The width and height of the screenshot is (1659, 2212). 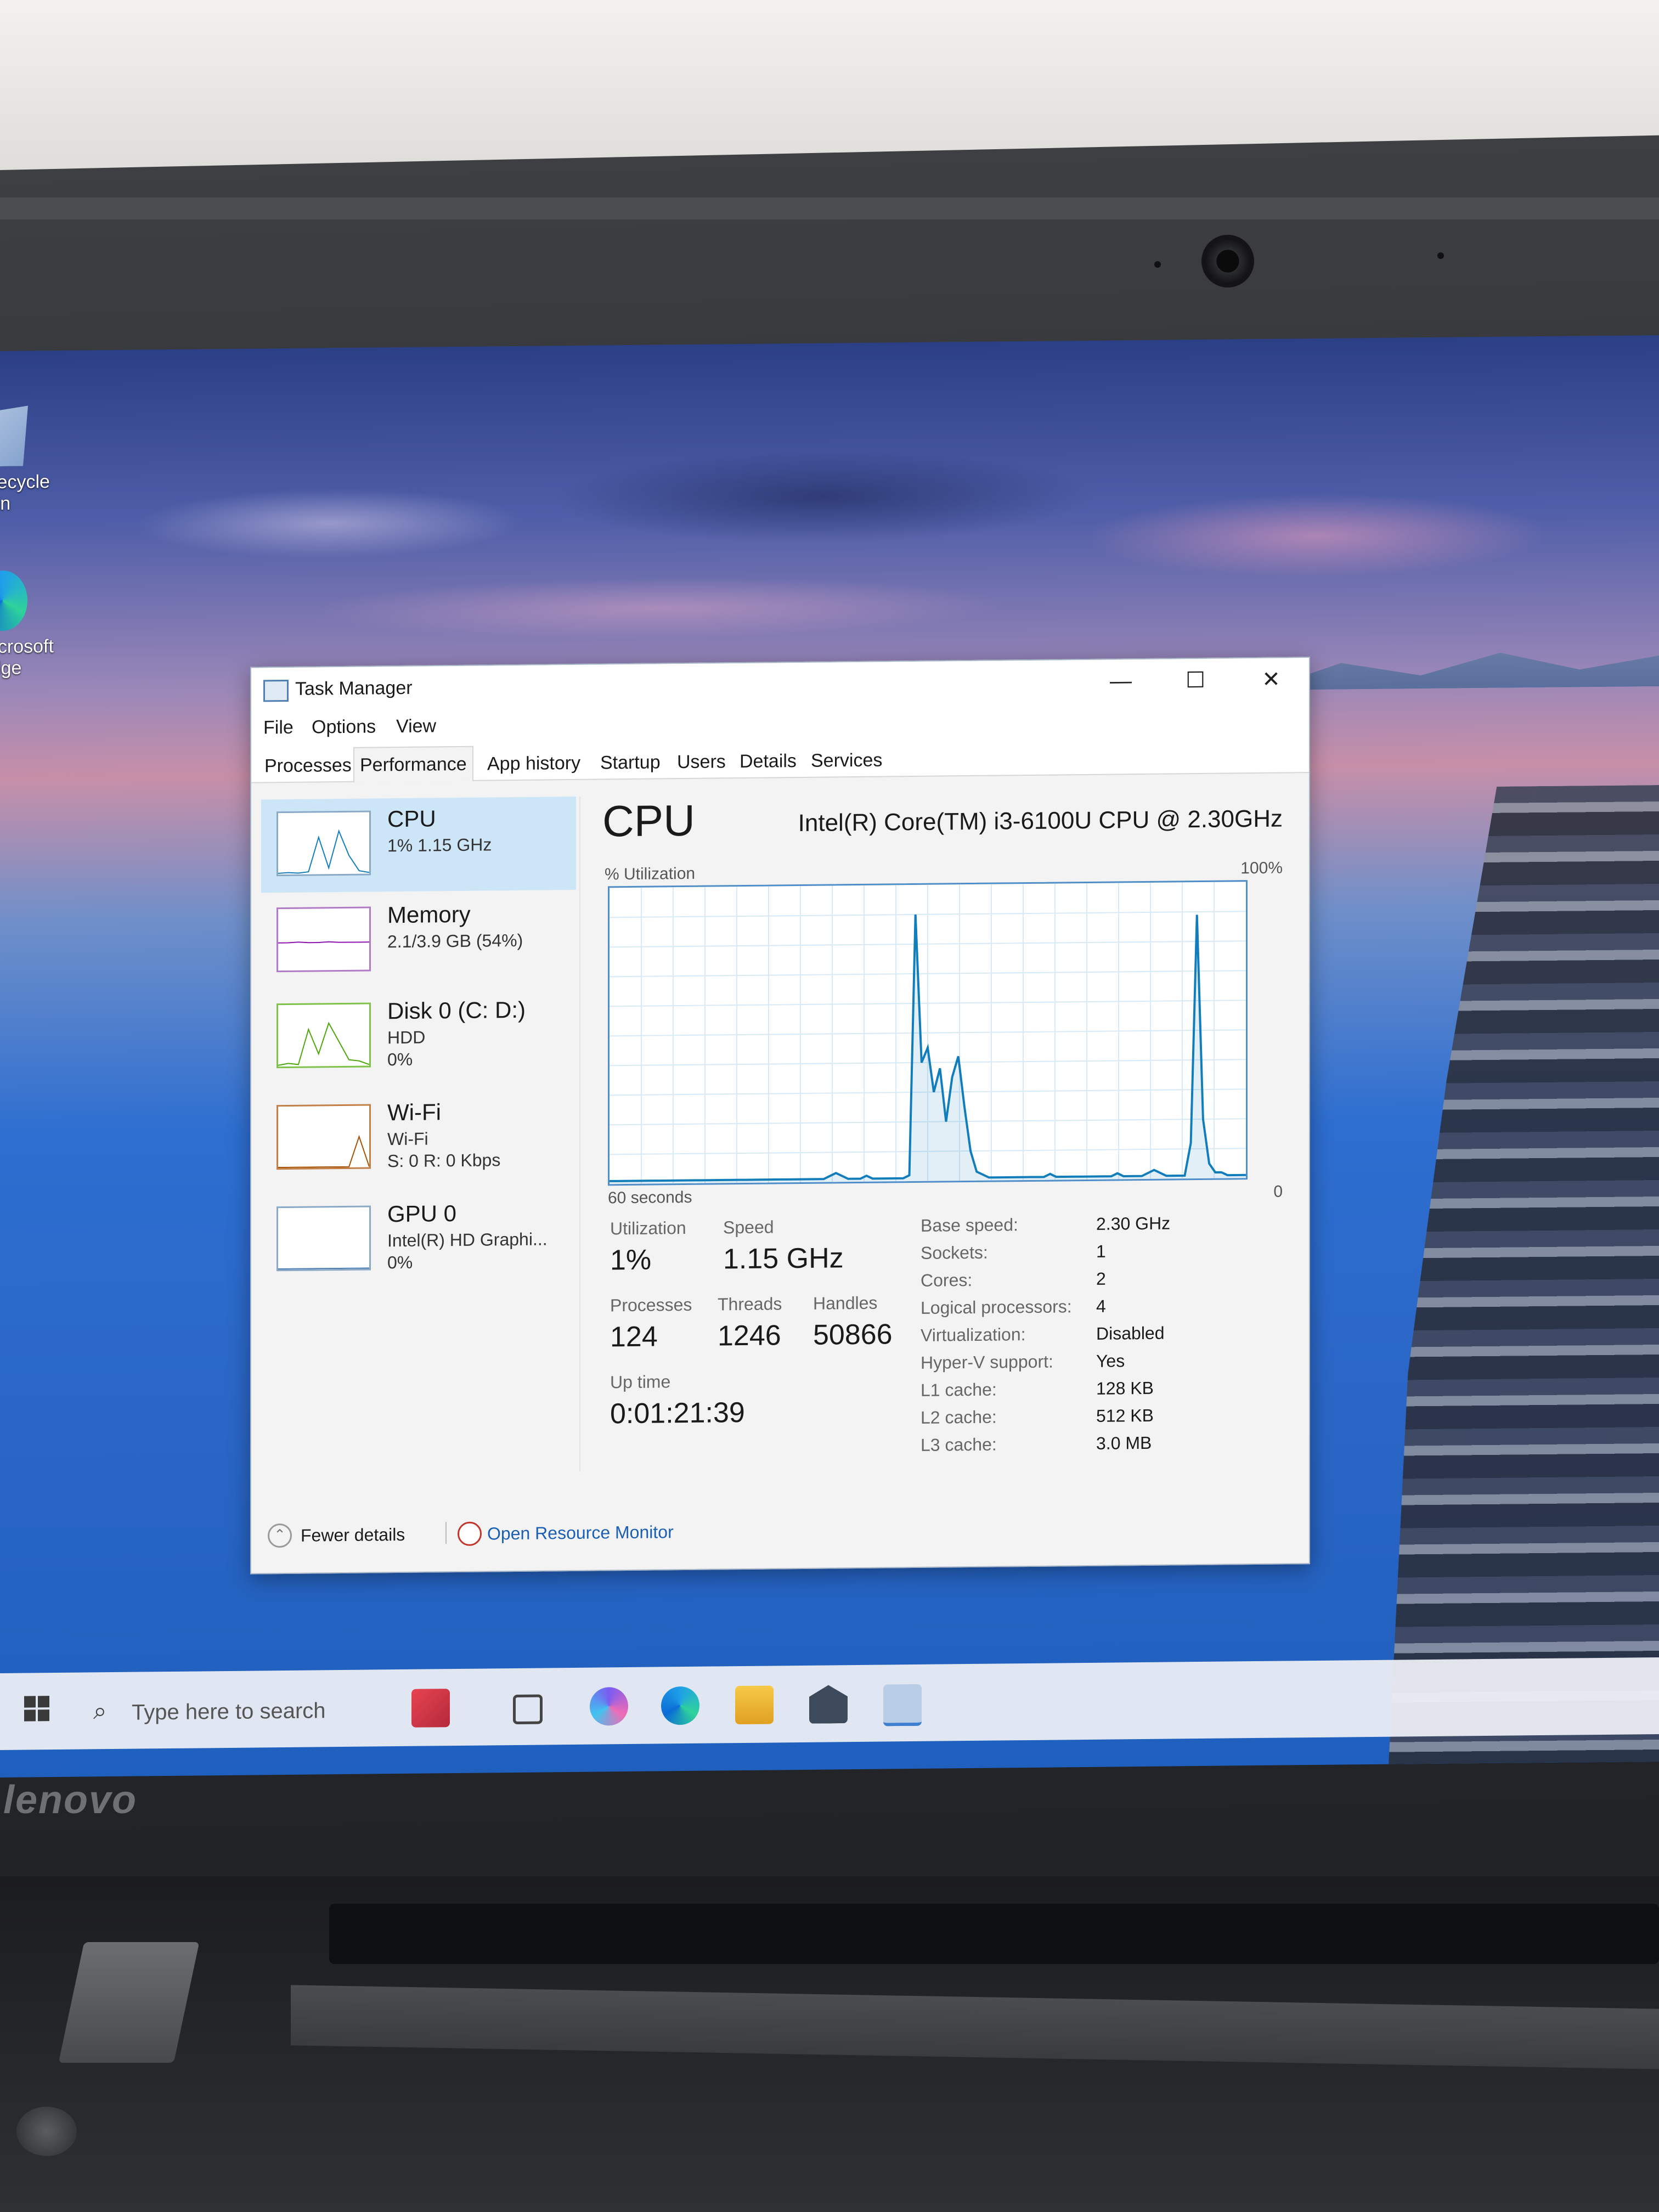 I want to click on processes-value: 124, so click(x=634, y=1337).